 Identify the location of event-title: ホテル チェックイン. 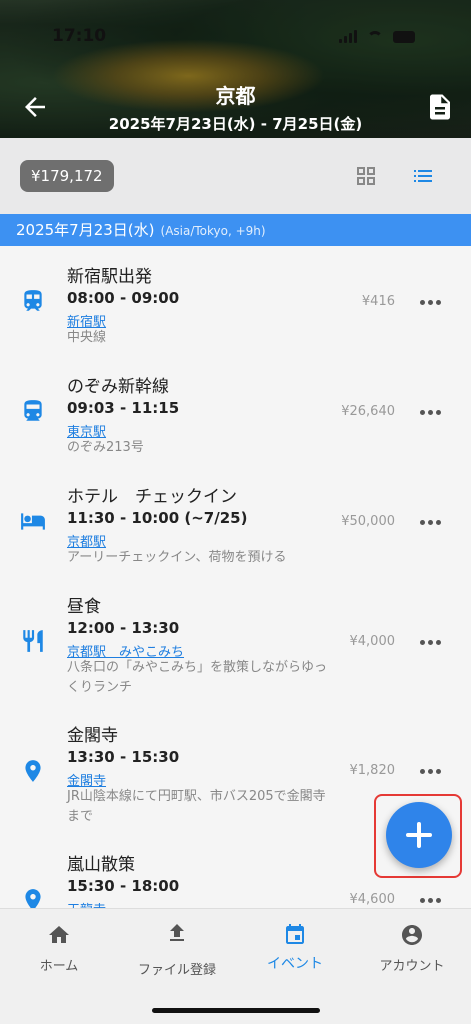
(152, 497).